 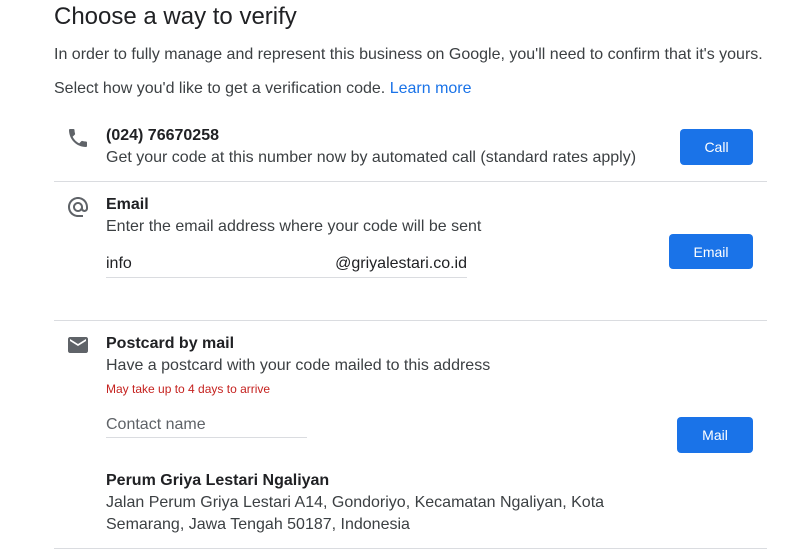 I want to click on email-domain-suffix: @griyalestari.co.id, so click(x=401, y=263).